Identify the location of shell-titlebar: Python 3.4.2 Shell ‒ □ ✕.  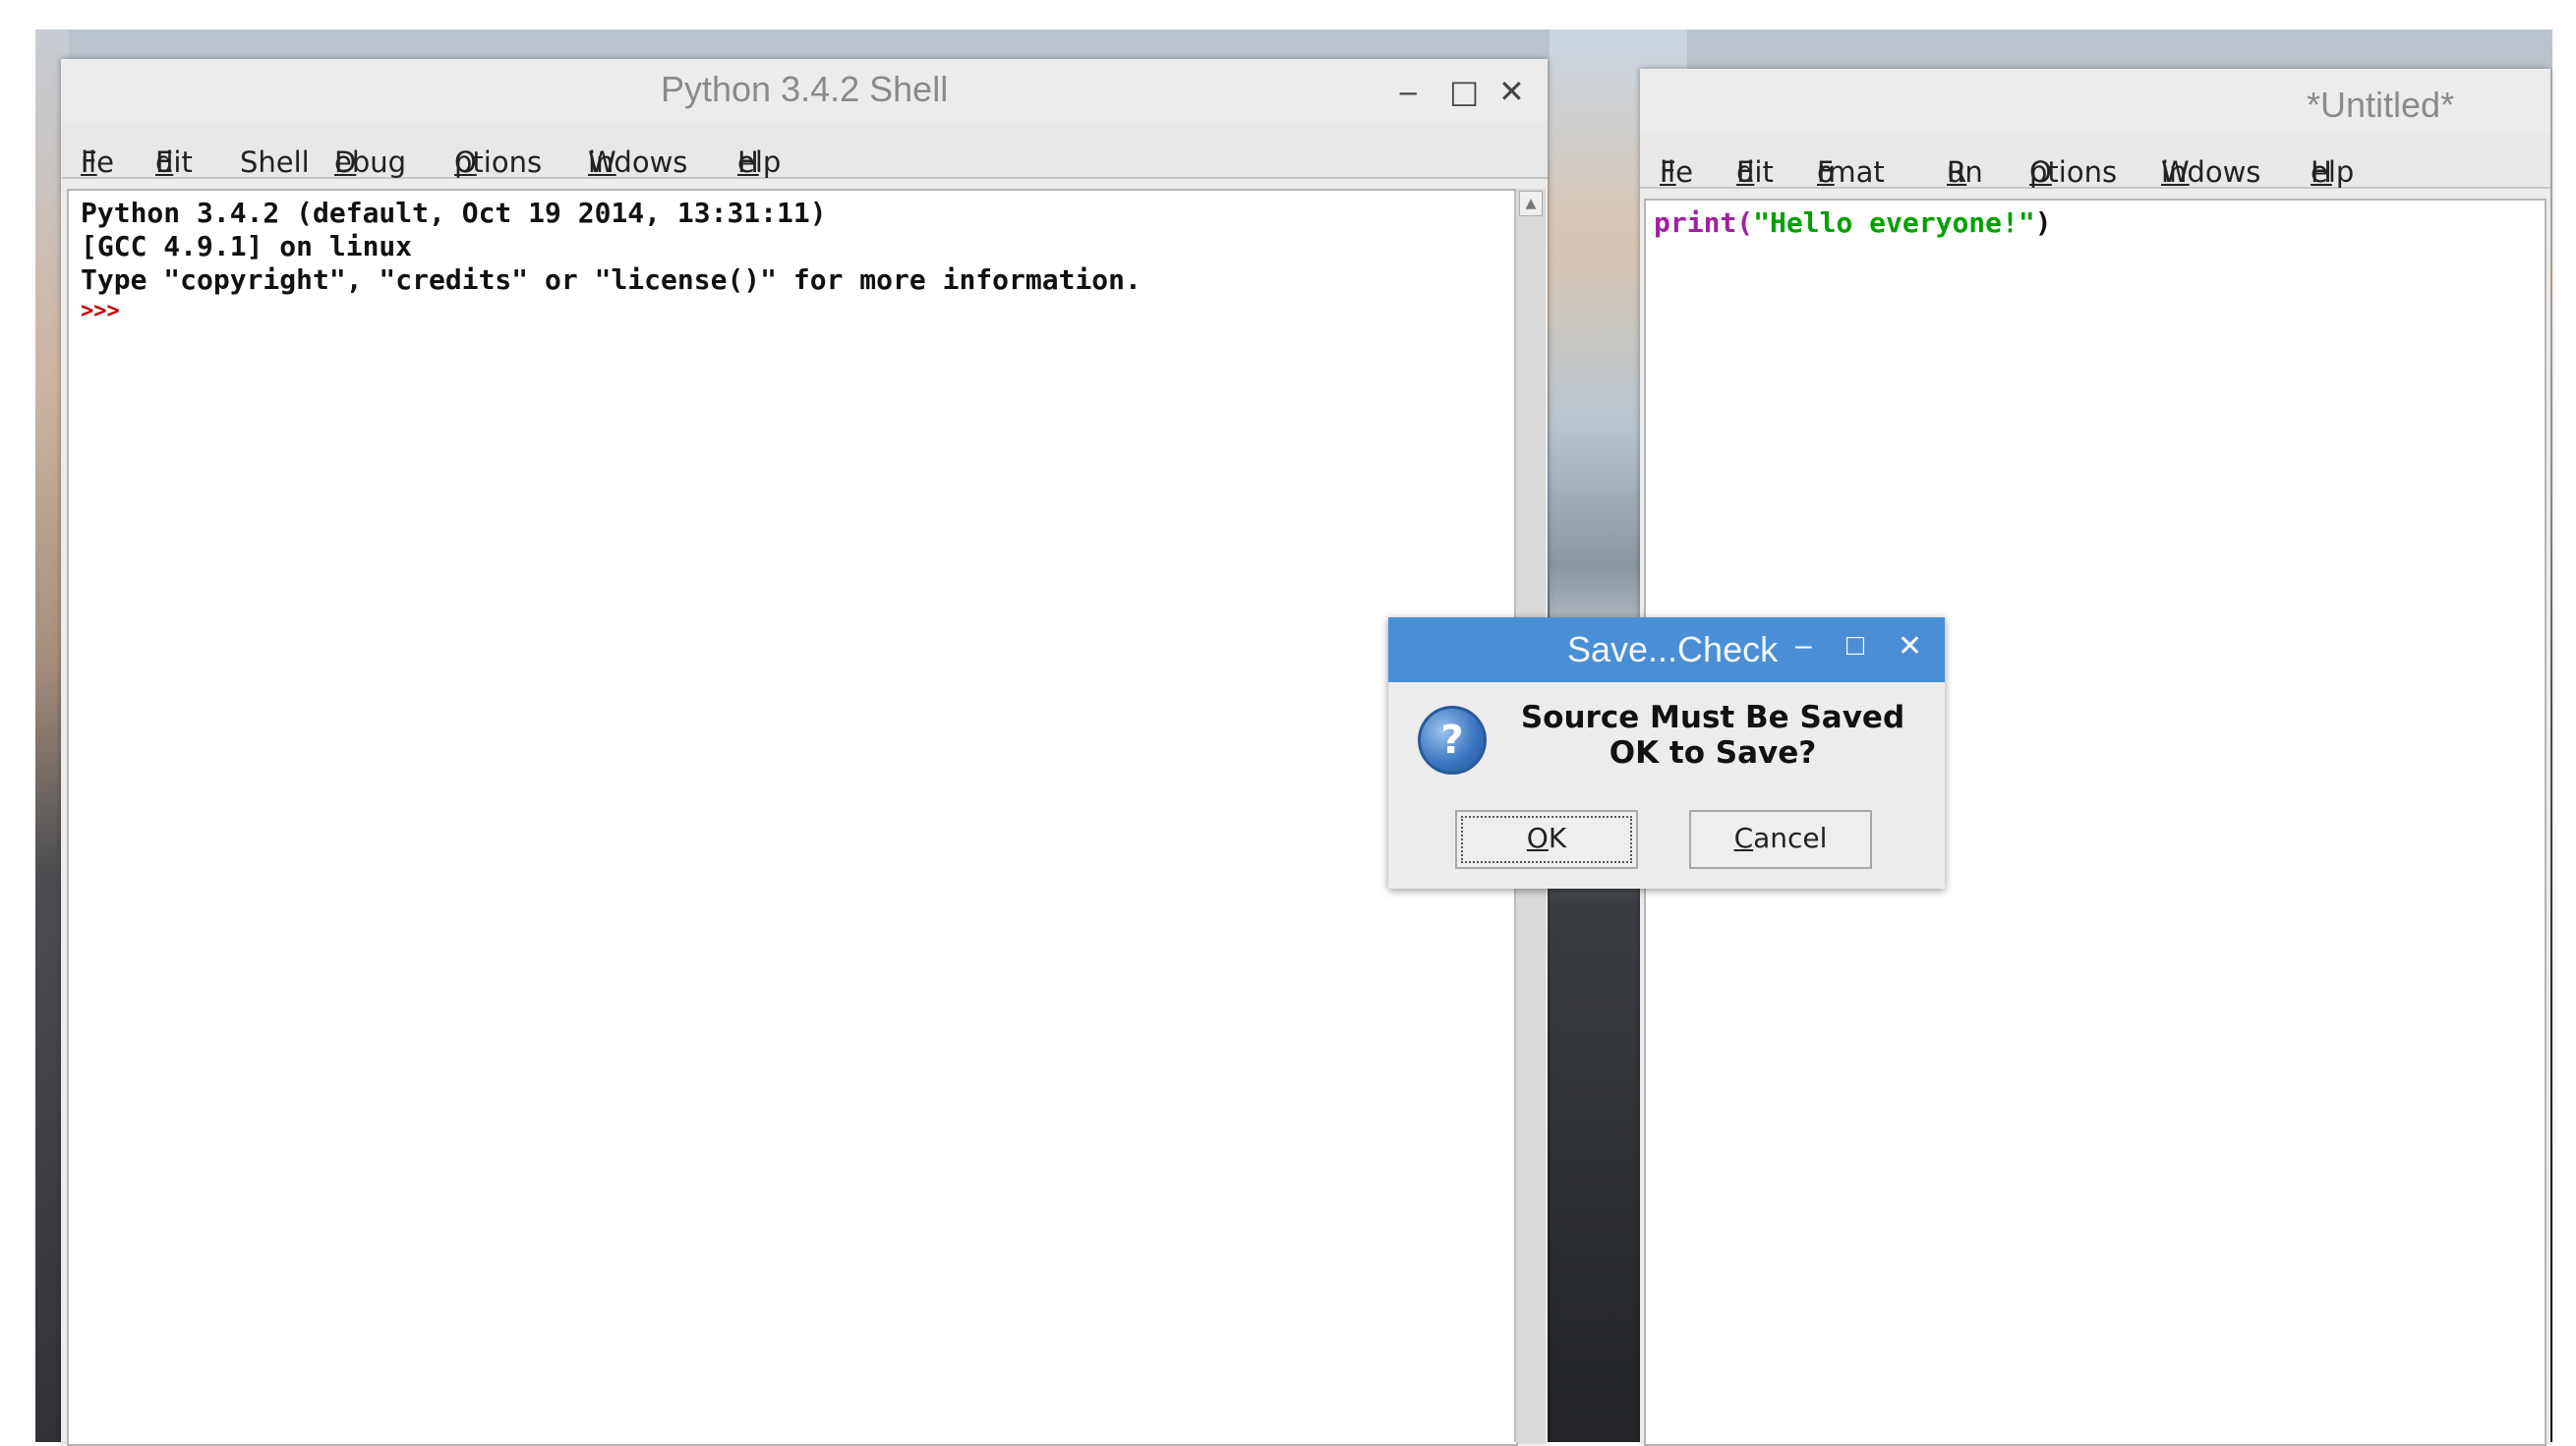
(804, 89).